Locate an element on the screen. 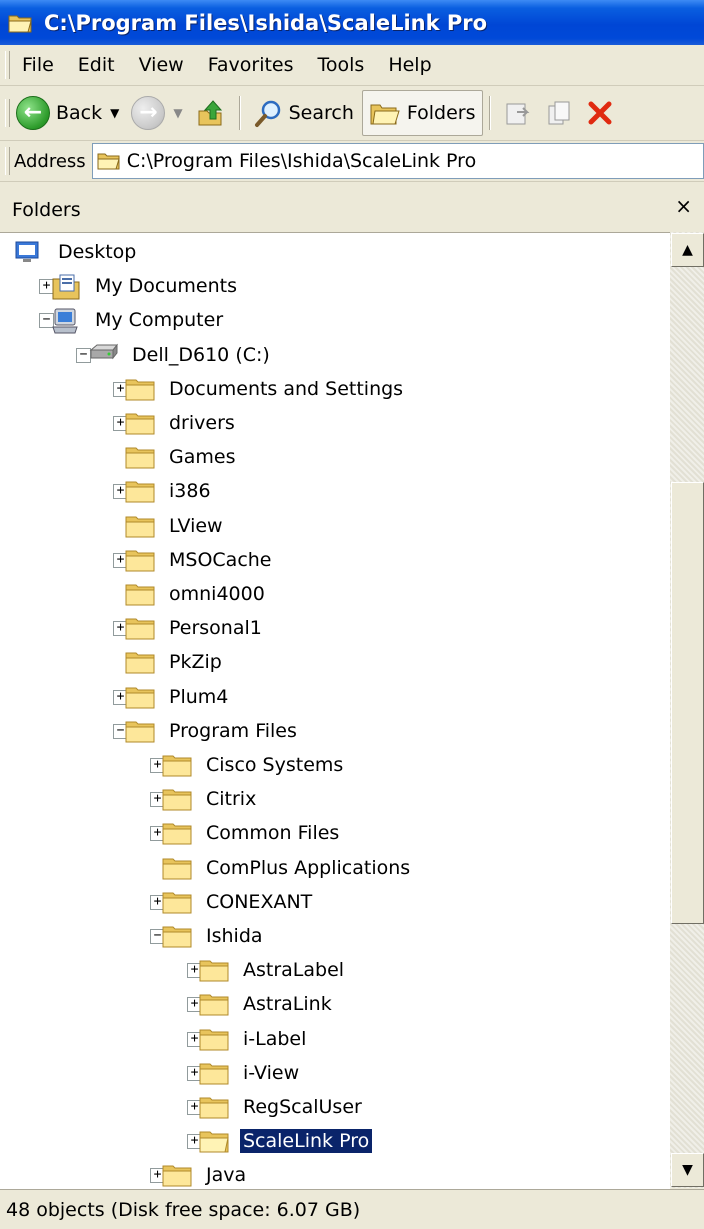 This screenshot has width=704, height=1229. search-label: Search is located at coordinates (321, 113).